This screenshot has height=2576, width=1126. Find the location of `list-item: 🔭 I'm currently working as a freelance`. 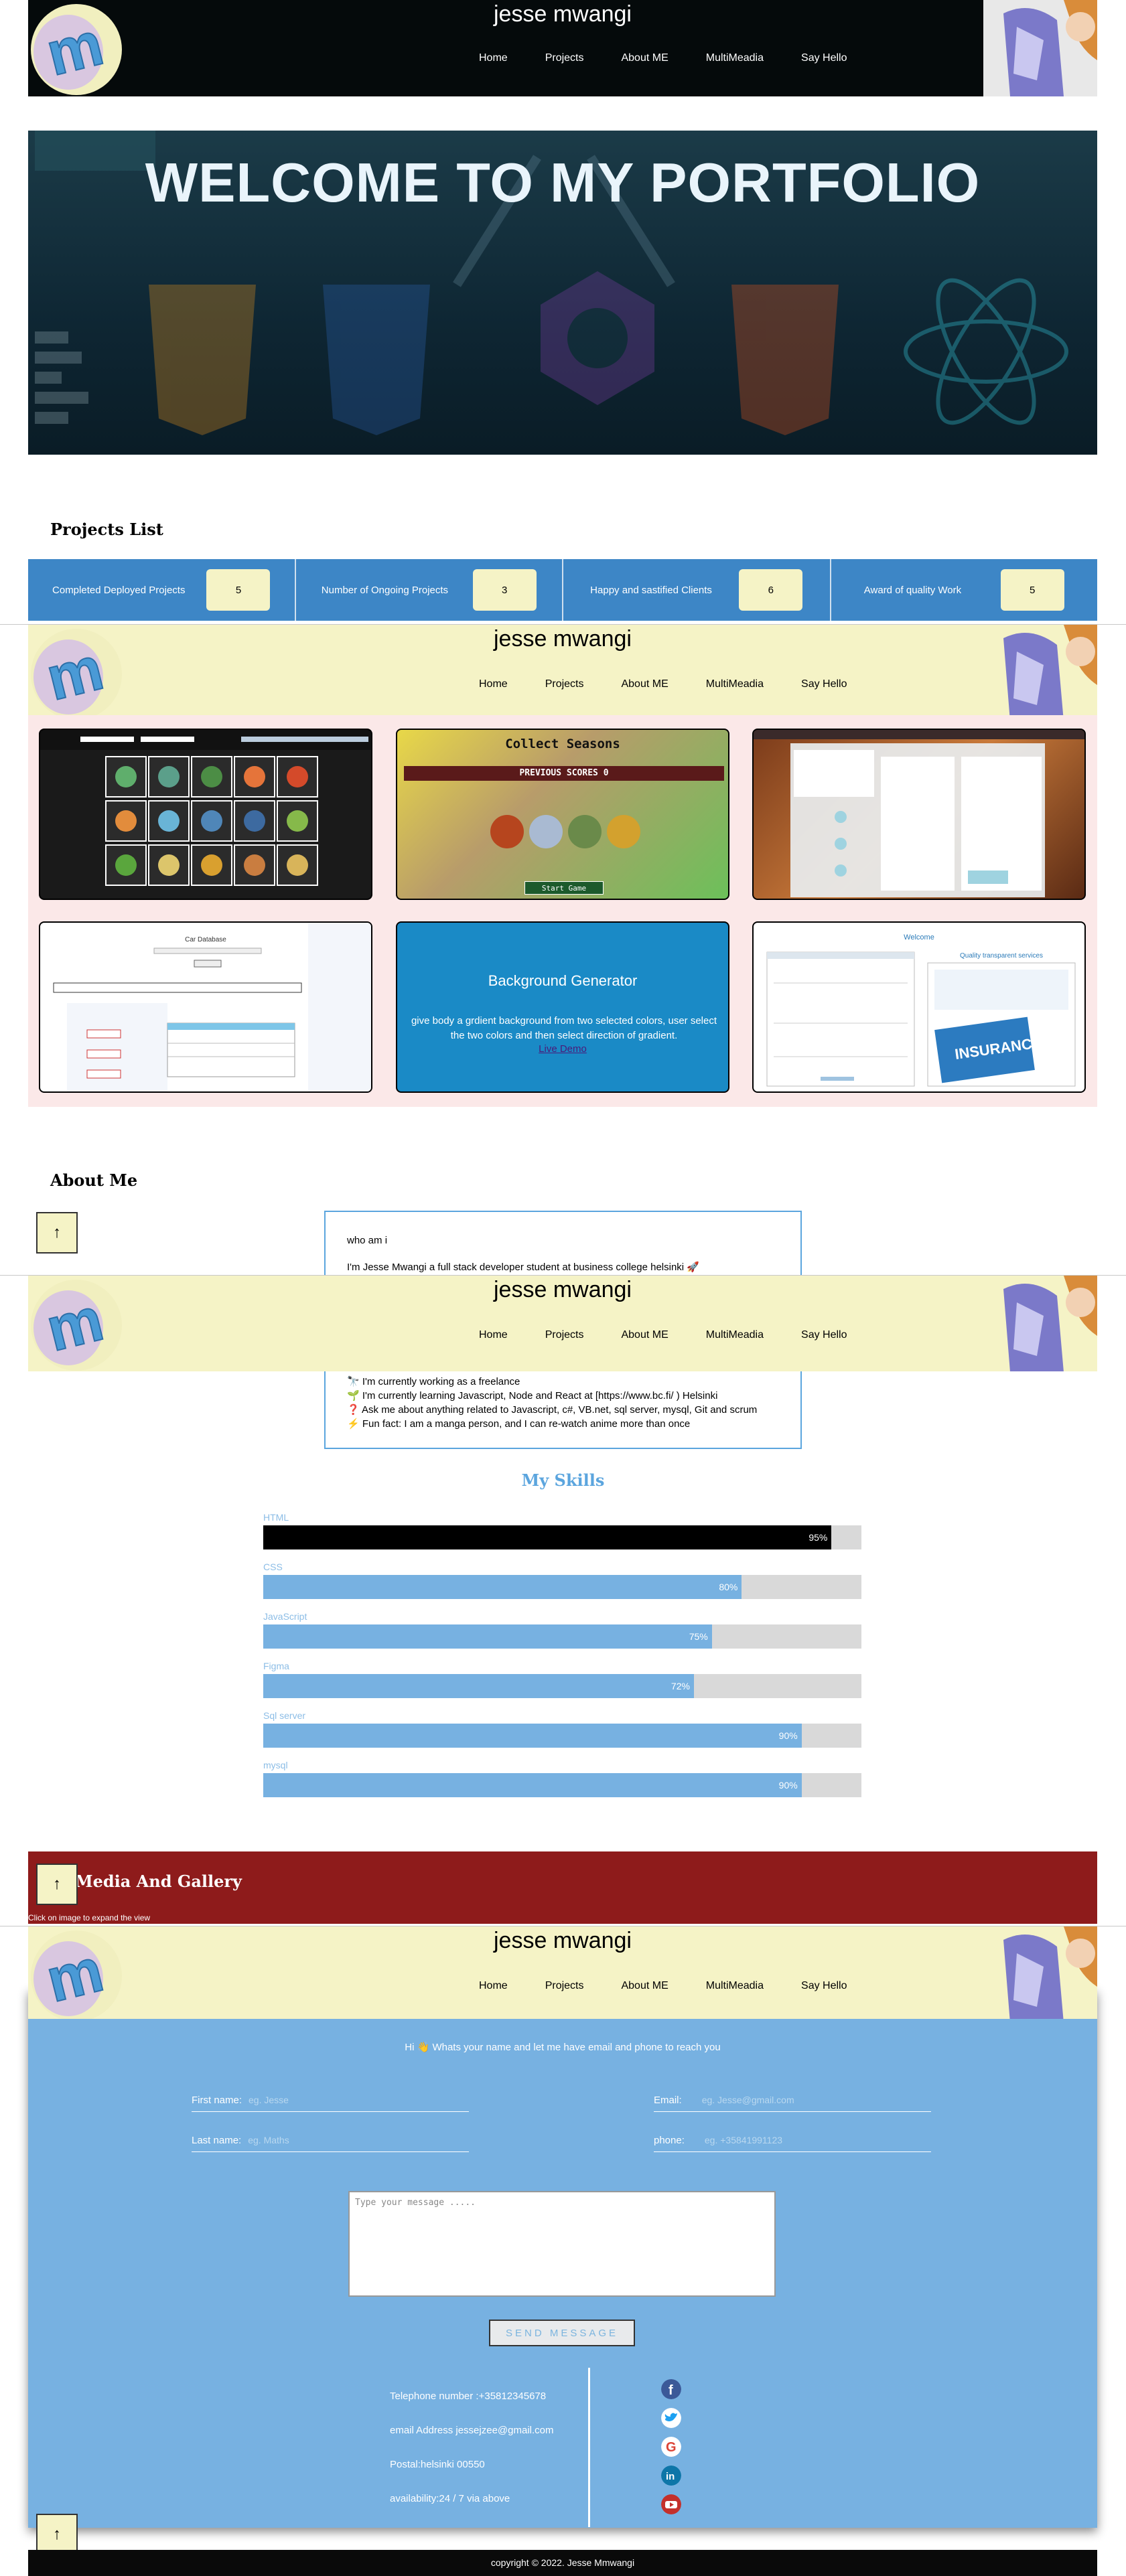

list-item: 🔭 I'm currently working as a freelance is located at coordinates (433, 1381).